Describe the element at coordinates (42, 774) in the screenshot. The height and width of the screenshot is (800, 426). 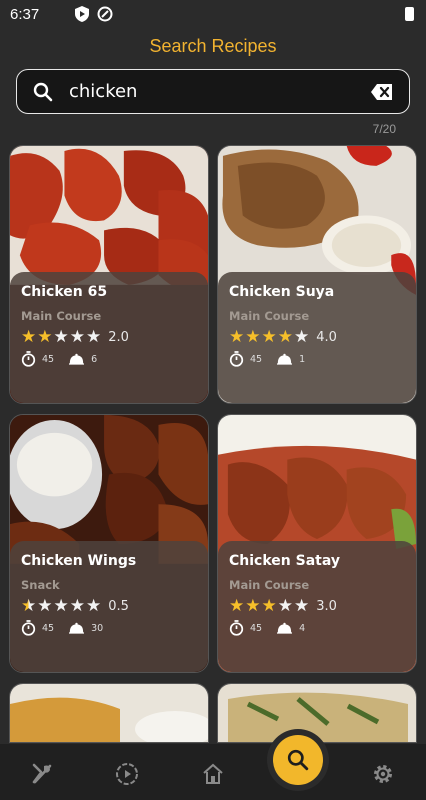
I see `utensils-icon` at that location.